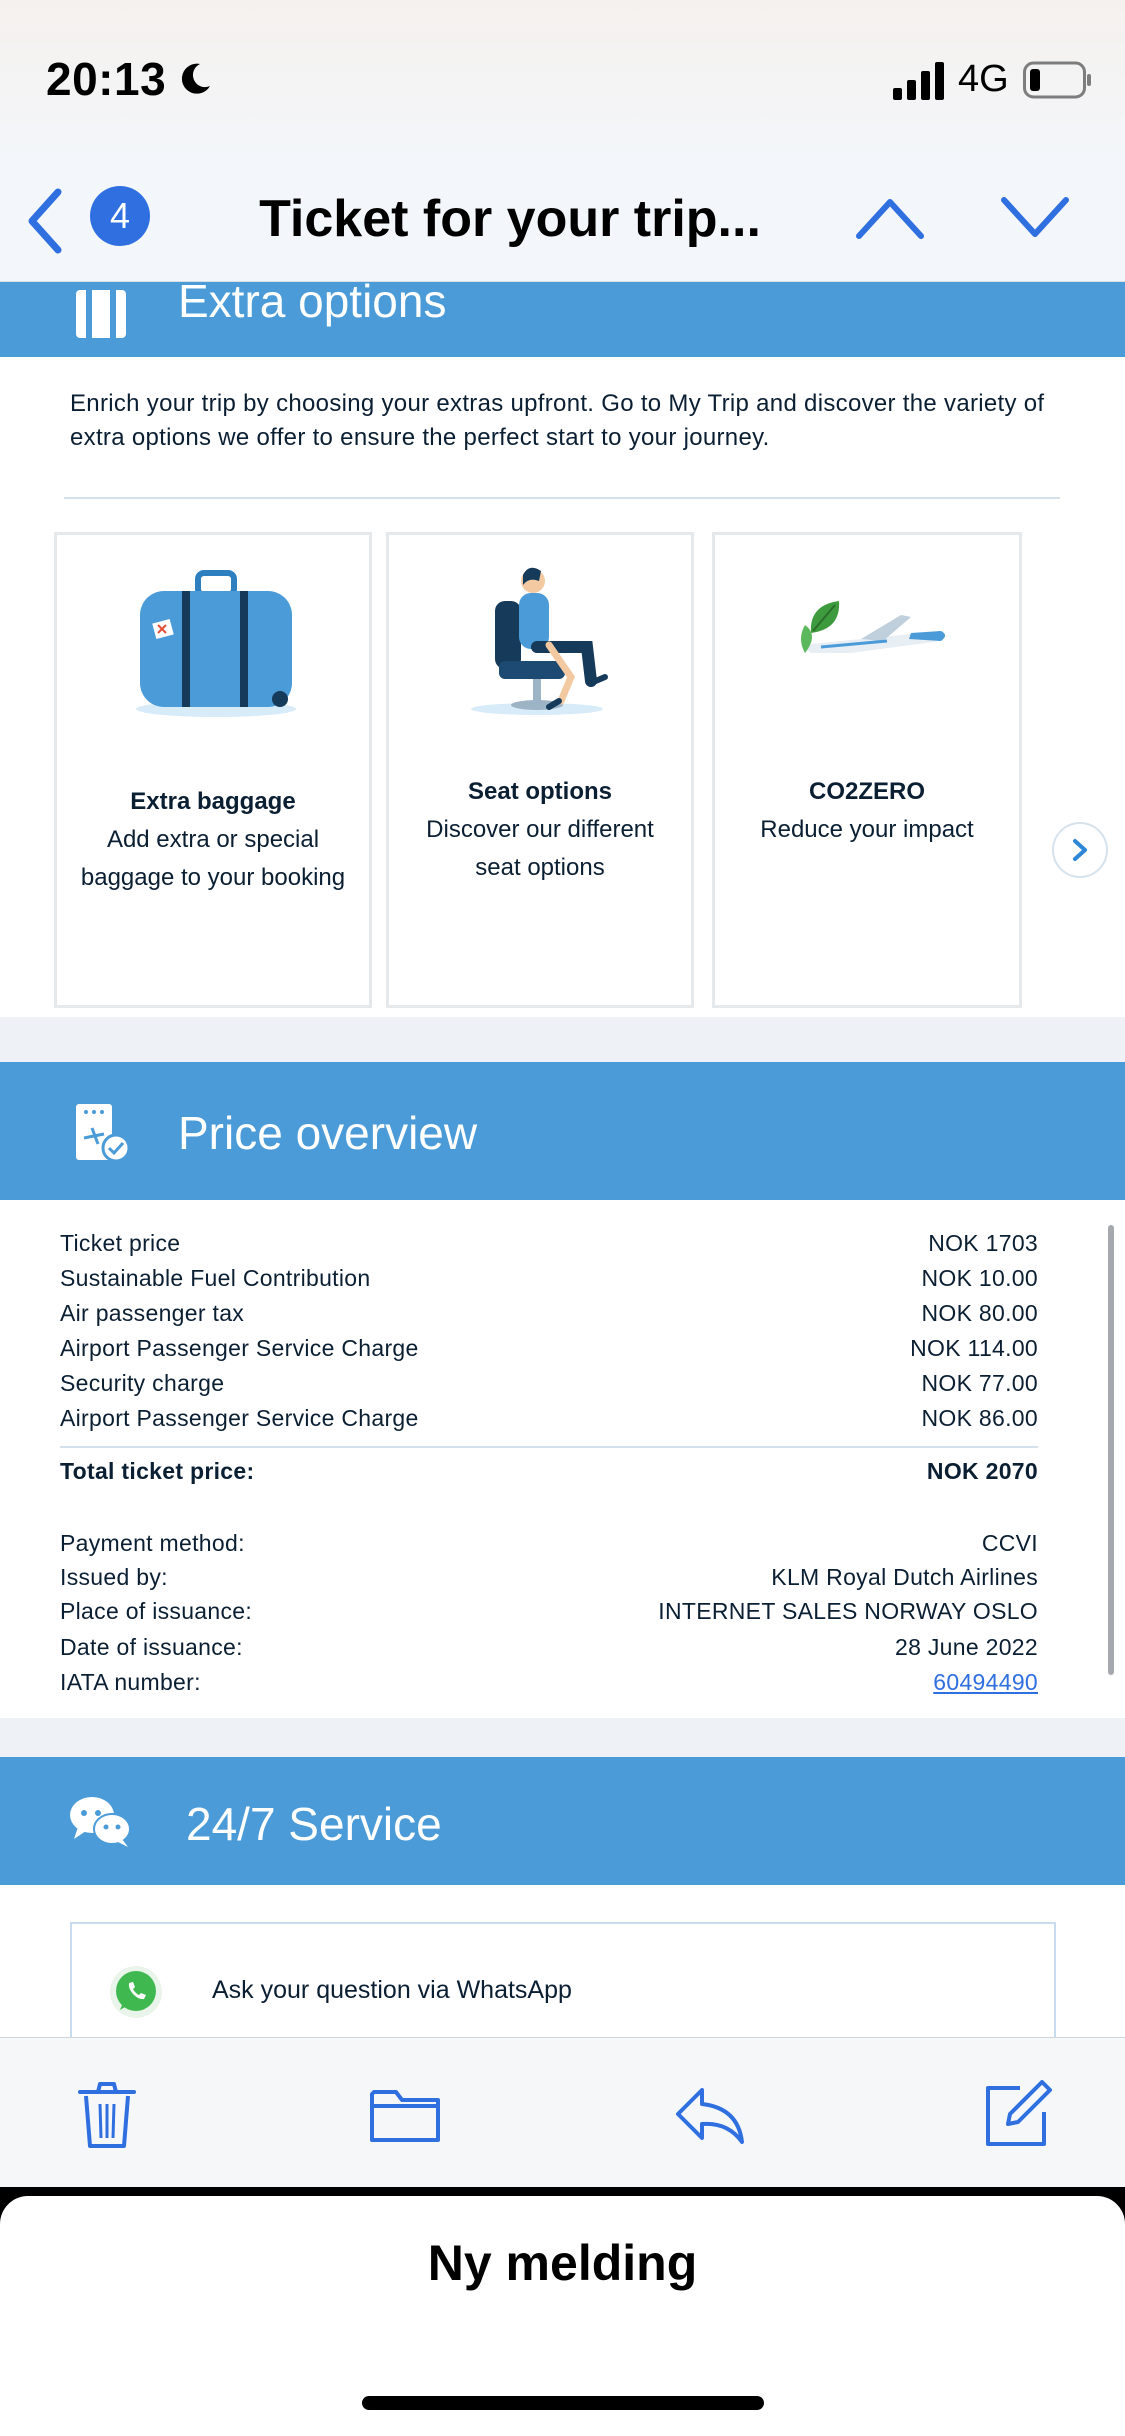 This screenshot has width=1125, height=2436. Describe the element at coordinates (549, 1387) in the screenshot. I see `price-line: Security charge NOK 77.00` at that location.